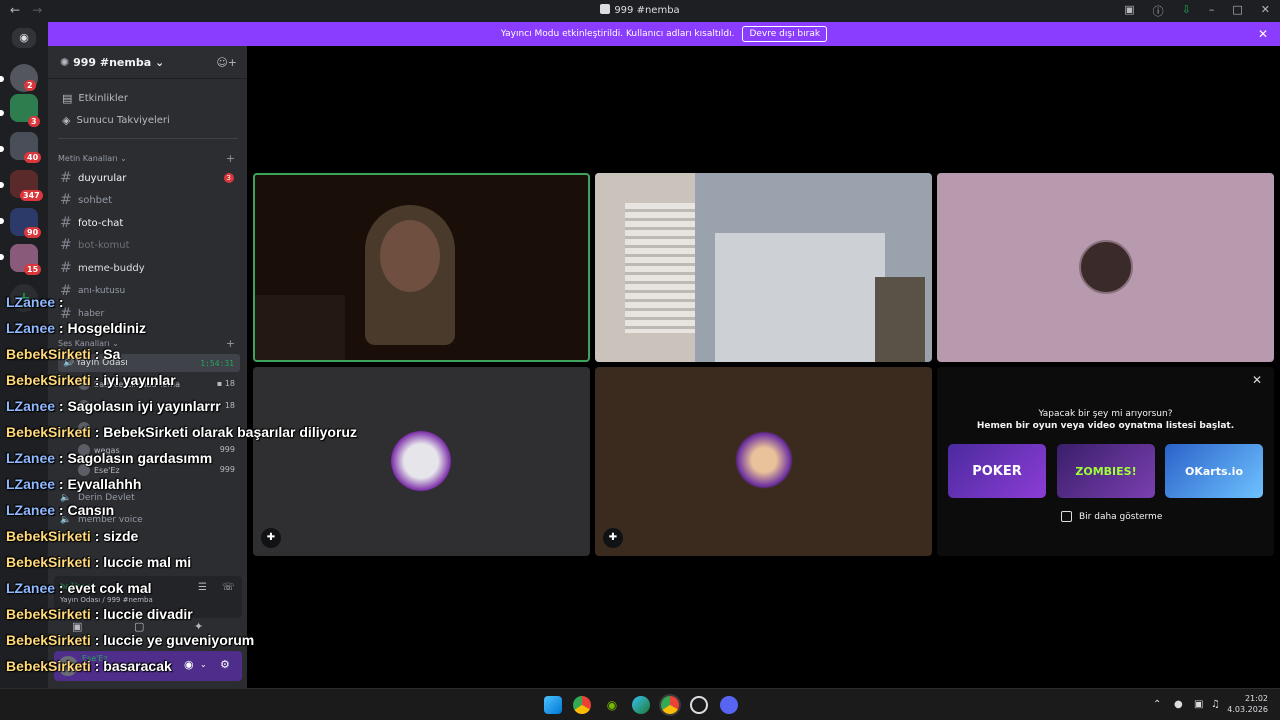 The height and width of the screenshot is (720, 1280). I want to click on tray-overflow-icon: ⌃, so click(1157, 704).